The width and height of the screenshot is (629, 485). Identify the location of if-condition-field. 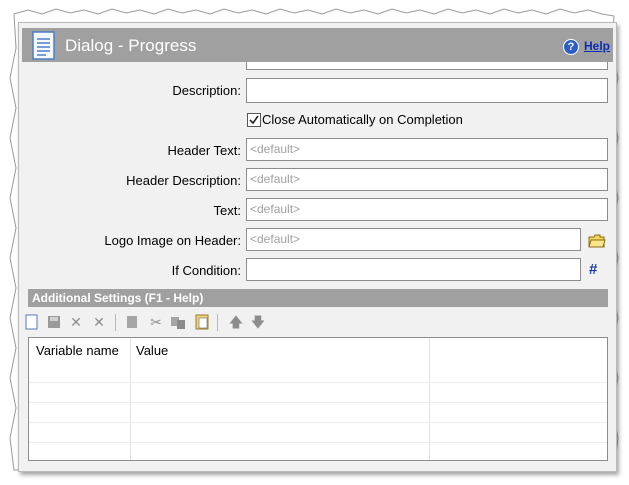
(413, 269).